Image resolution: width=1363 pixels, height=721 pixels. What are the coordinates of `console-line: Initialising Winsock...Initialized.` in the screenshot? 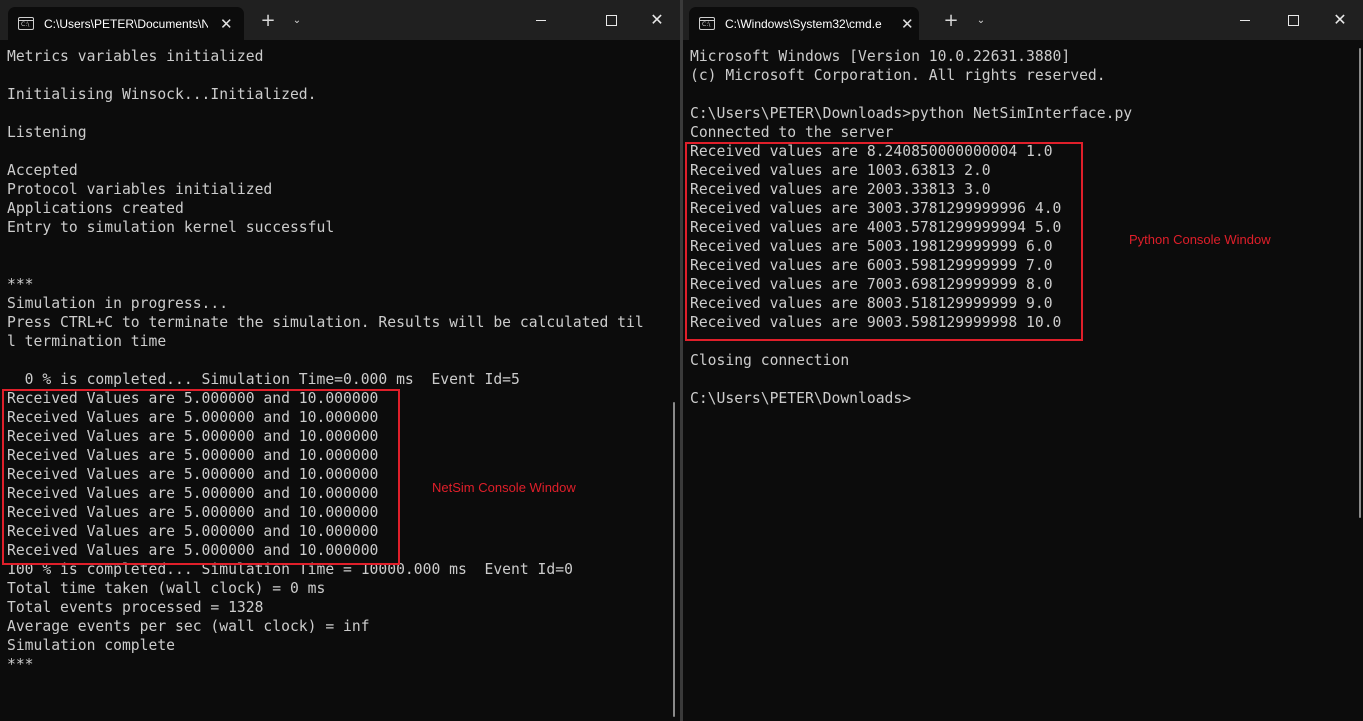 It's located at (162, 94).